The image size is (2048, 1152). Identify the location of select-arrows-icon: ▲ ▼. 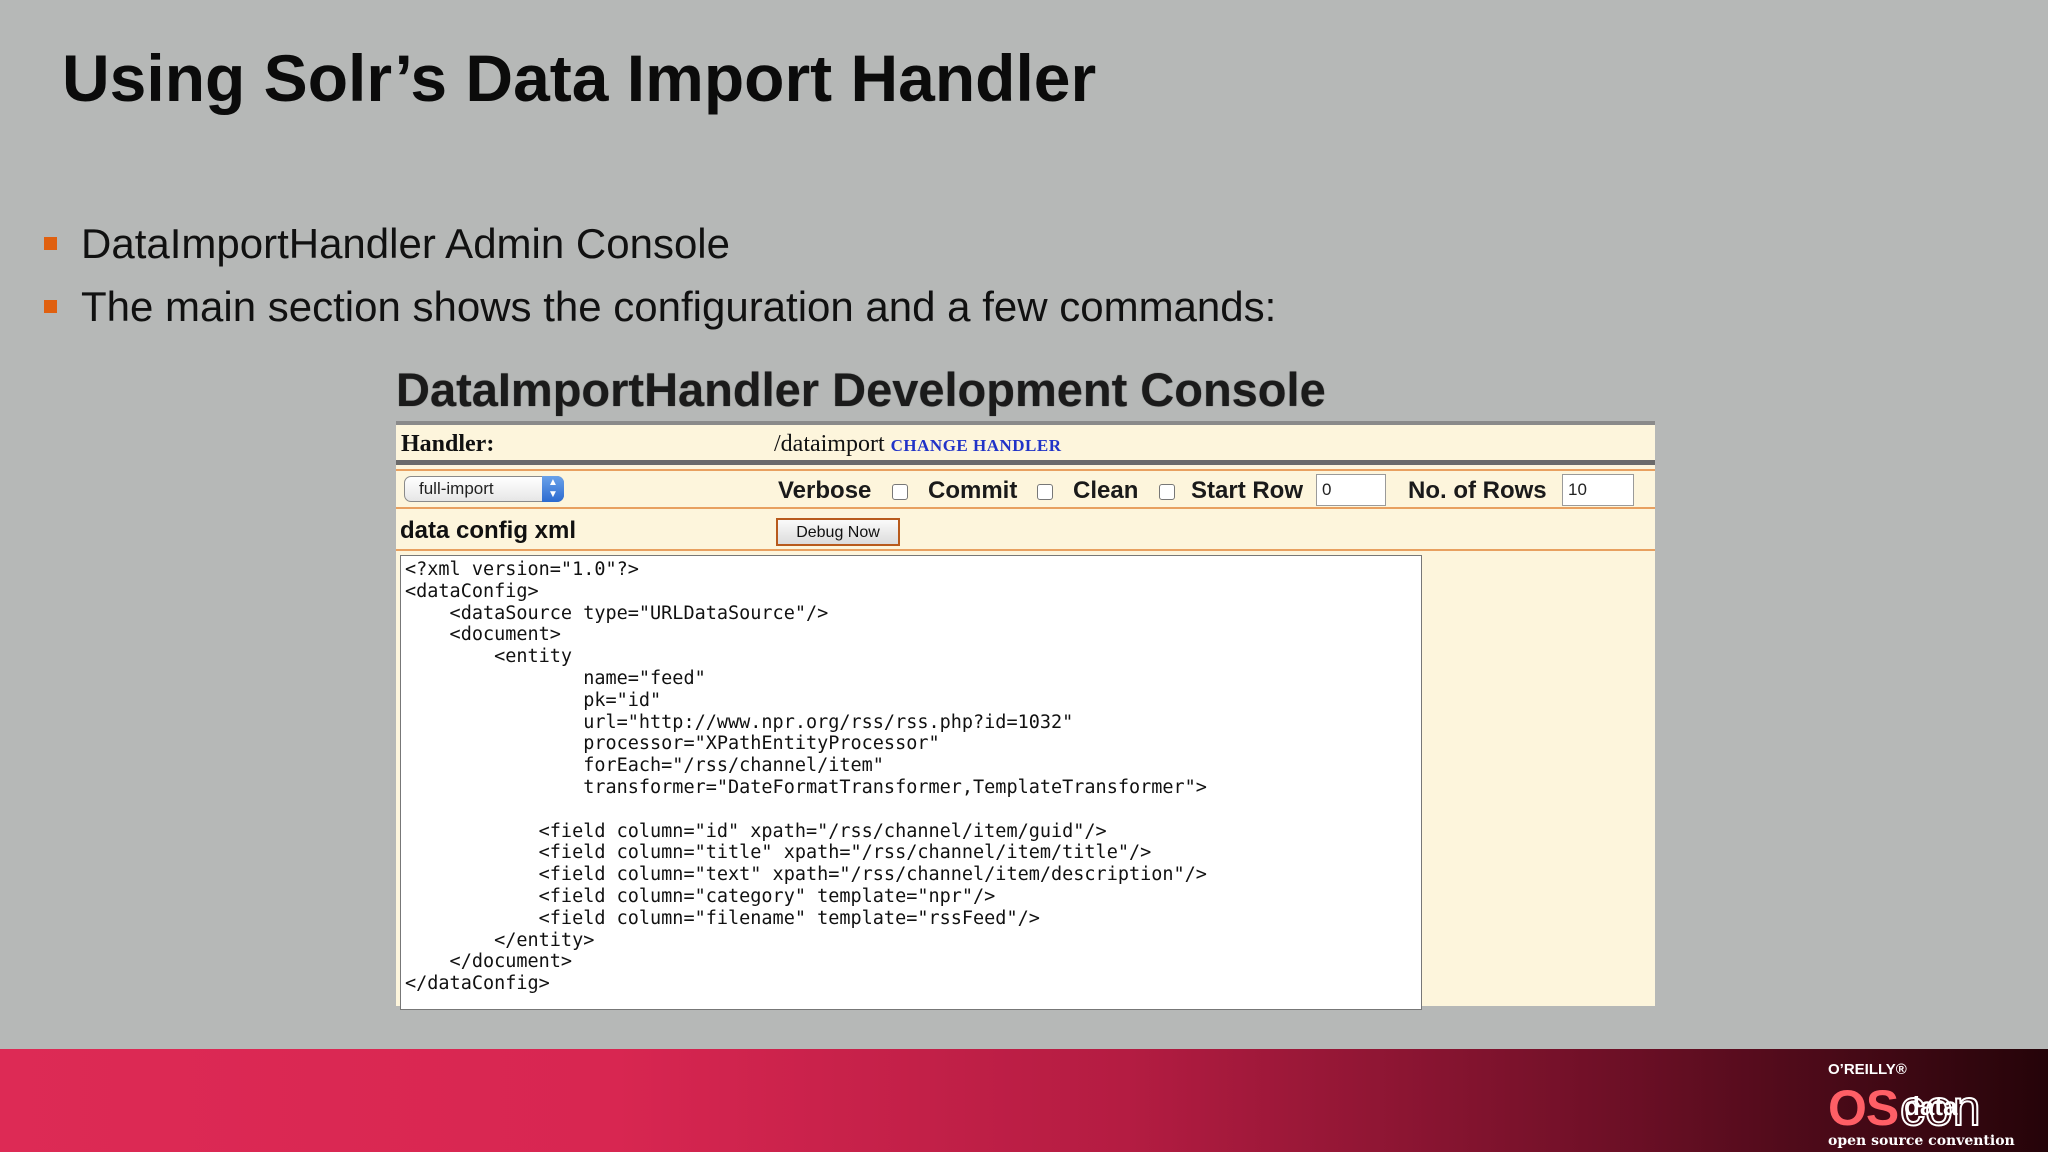
(553, 489).